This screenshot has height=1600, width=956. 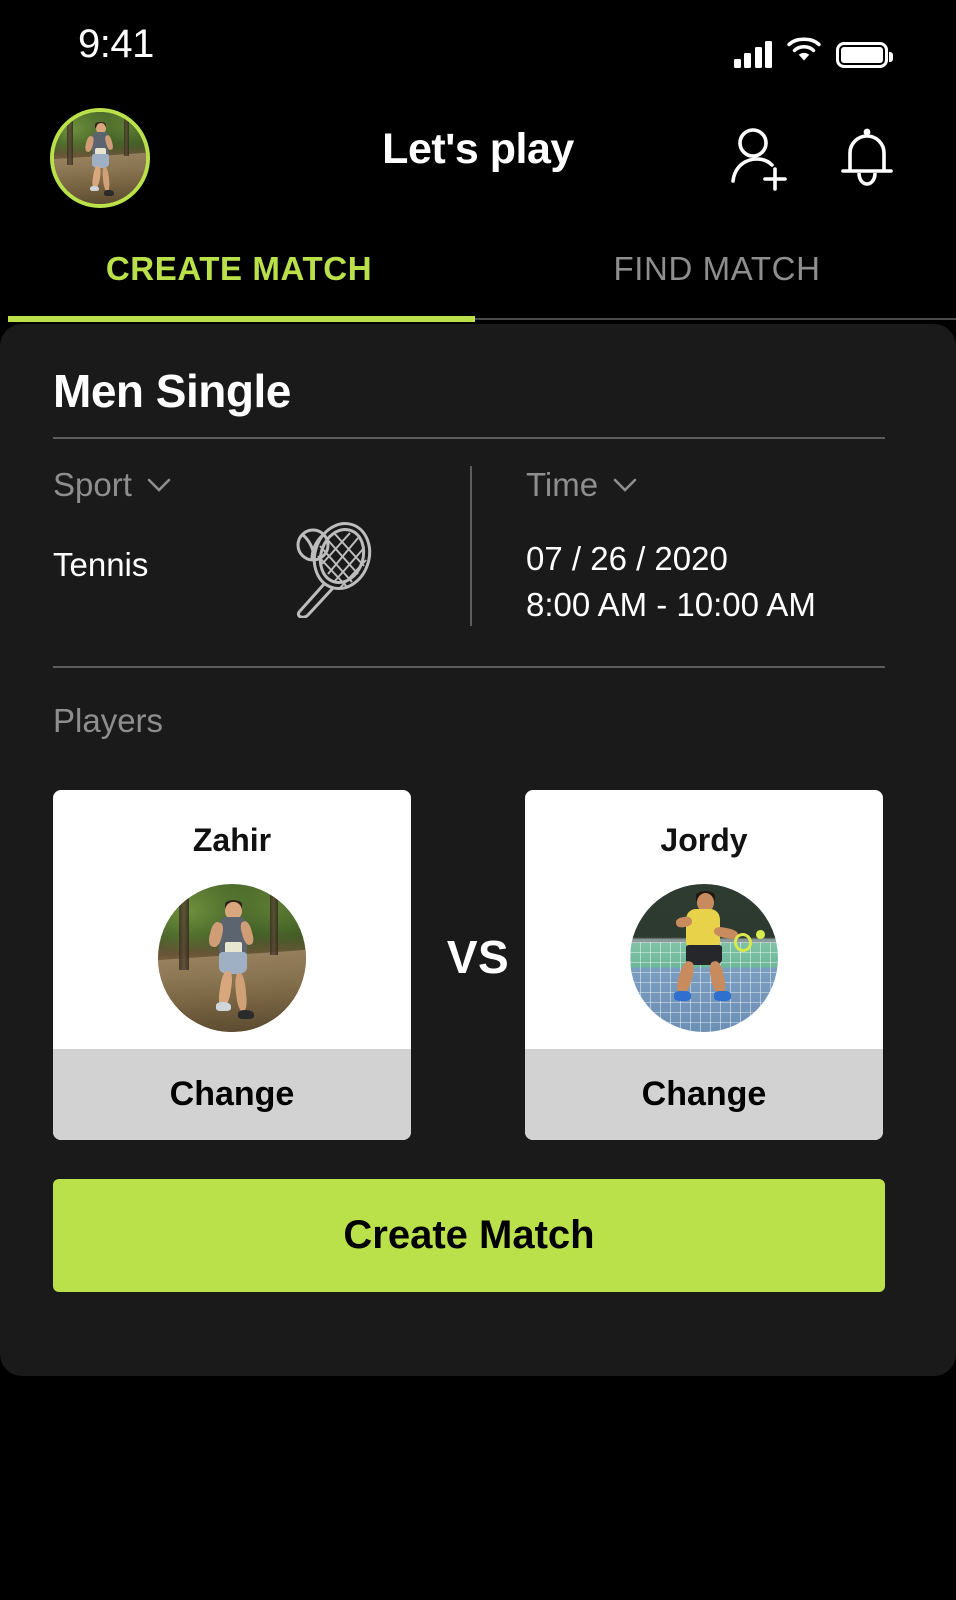 I want to click on divider-bottom, so click(x=469, y=667).